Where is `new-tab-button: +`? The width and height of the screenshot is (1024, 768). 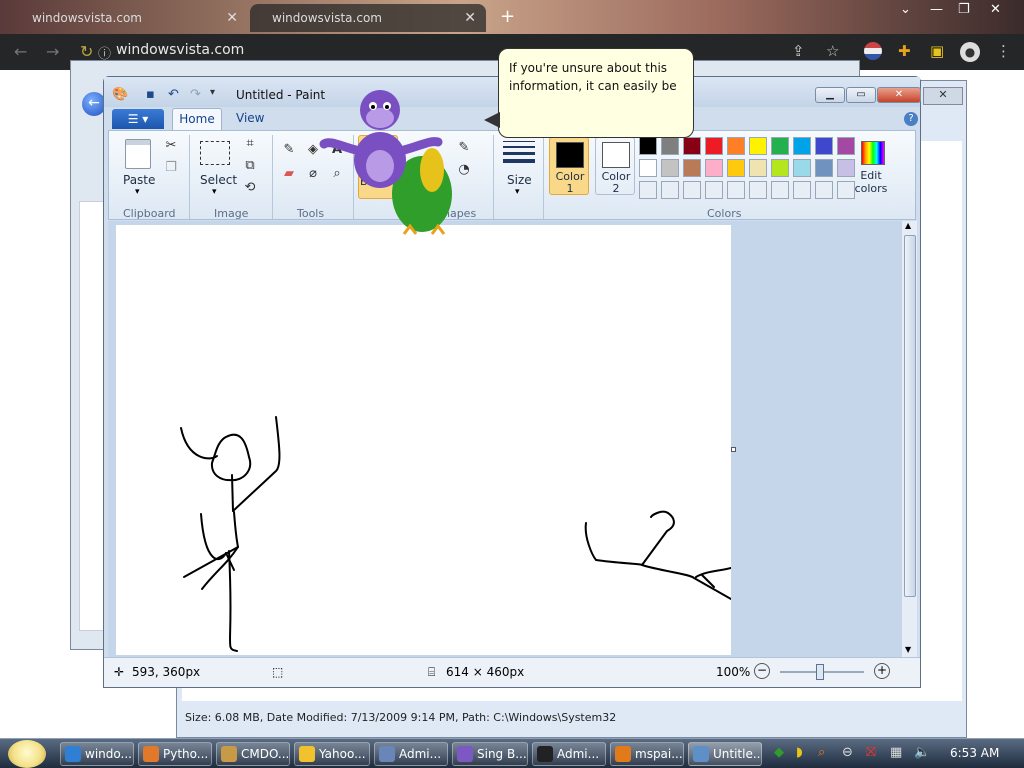 new-tab-button: + is located at coordinates (507, 16).